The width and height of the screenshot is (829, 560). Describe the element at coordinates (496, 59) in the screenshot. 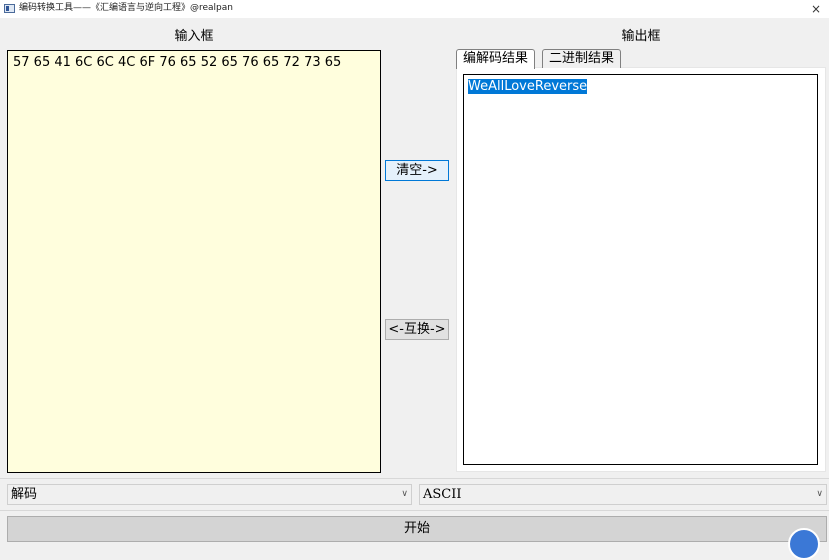

I see `tab-encode-decode-result: 编解码结果` at that location.